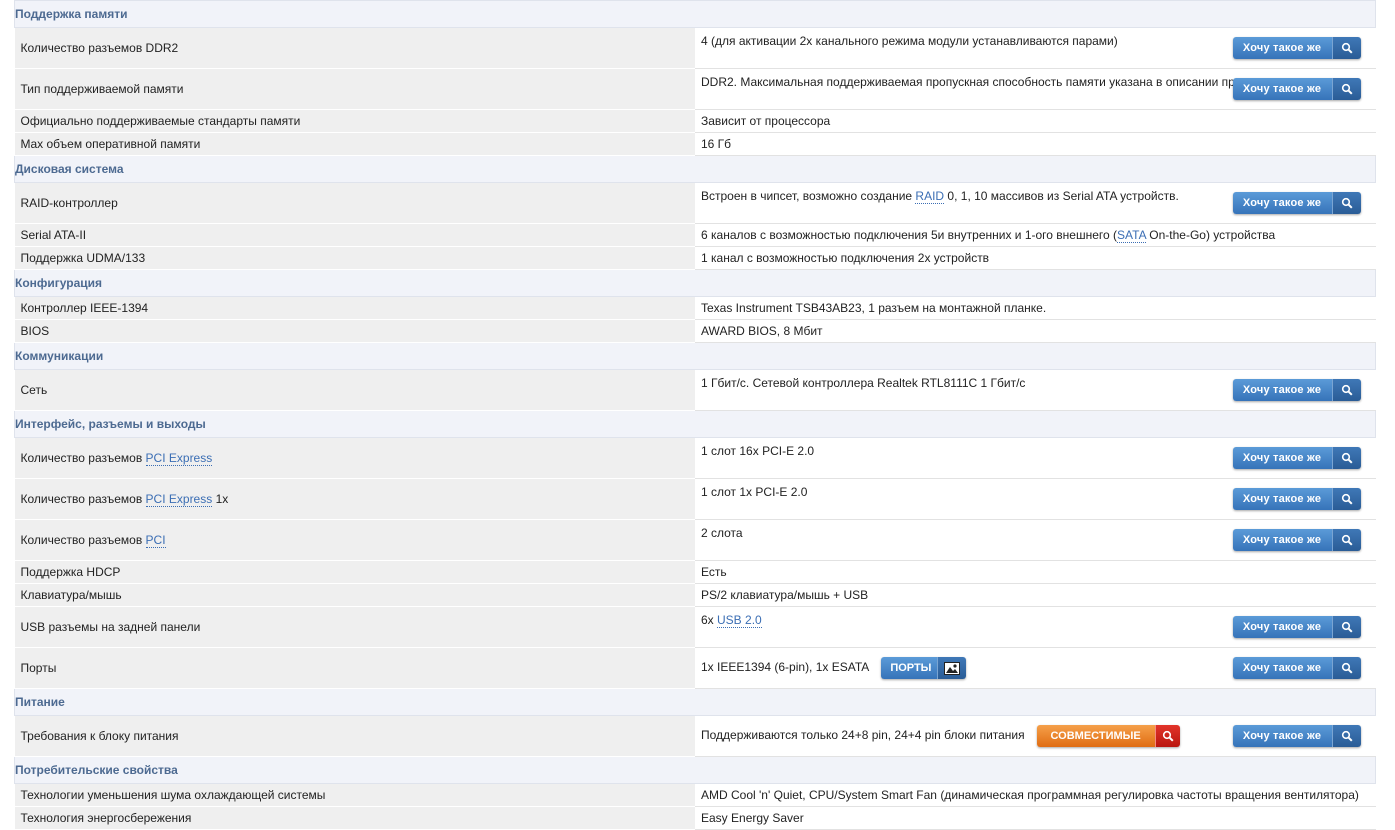 The width and height of the screenshot is (1395, 830). I want to click on image-icon, so click(952, 668).